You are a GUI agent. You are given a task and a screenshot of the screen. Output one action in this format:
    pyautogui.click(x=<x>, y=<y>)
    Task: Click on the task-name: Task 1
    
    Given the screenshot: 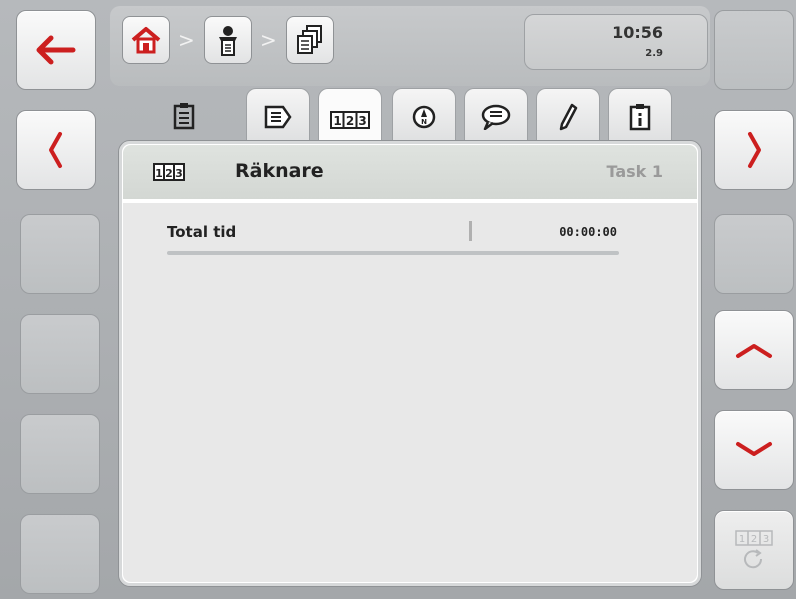 What is the action you would take?
    pyautogui.click(x=634, y=171)
    